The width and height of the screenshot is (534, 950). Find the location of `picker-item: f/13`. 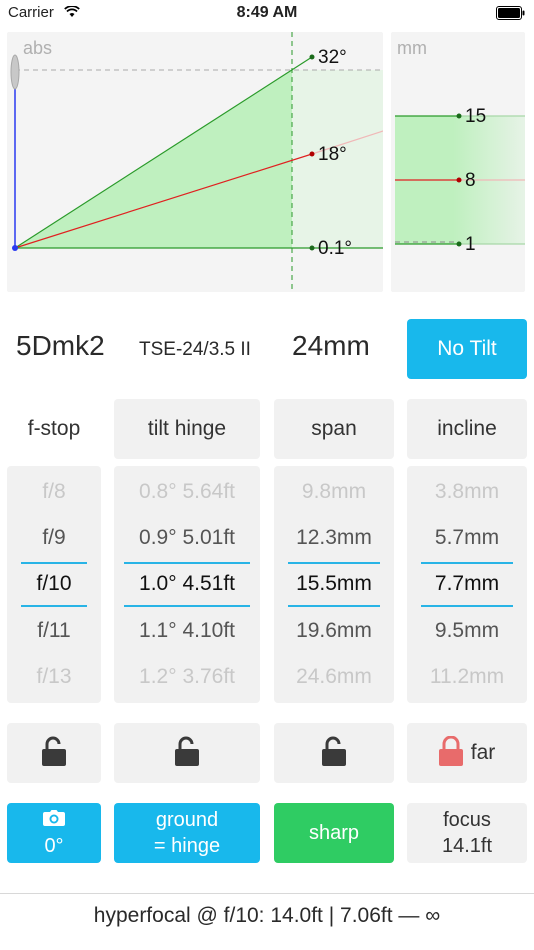

picker-item: f/13 is located at coordinates (54, 677).